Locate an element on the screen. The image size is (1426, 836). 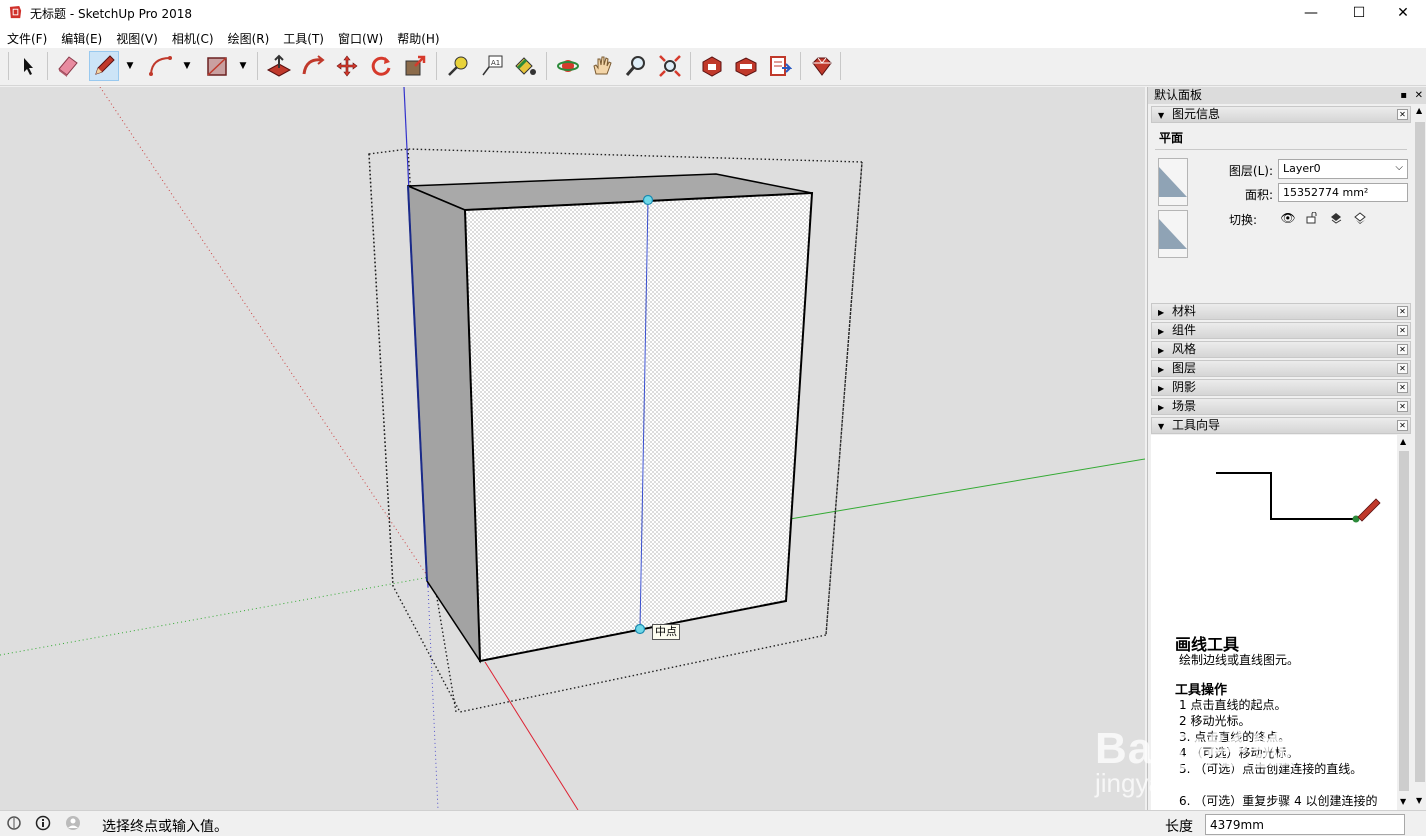
move-tool-button is located at coordinates (347, 66).